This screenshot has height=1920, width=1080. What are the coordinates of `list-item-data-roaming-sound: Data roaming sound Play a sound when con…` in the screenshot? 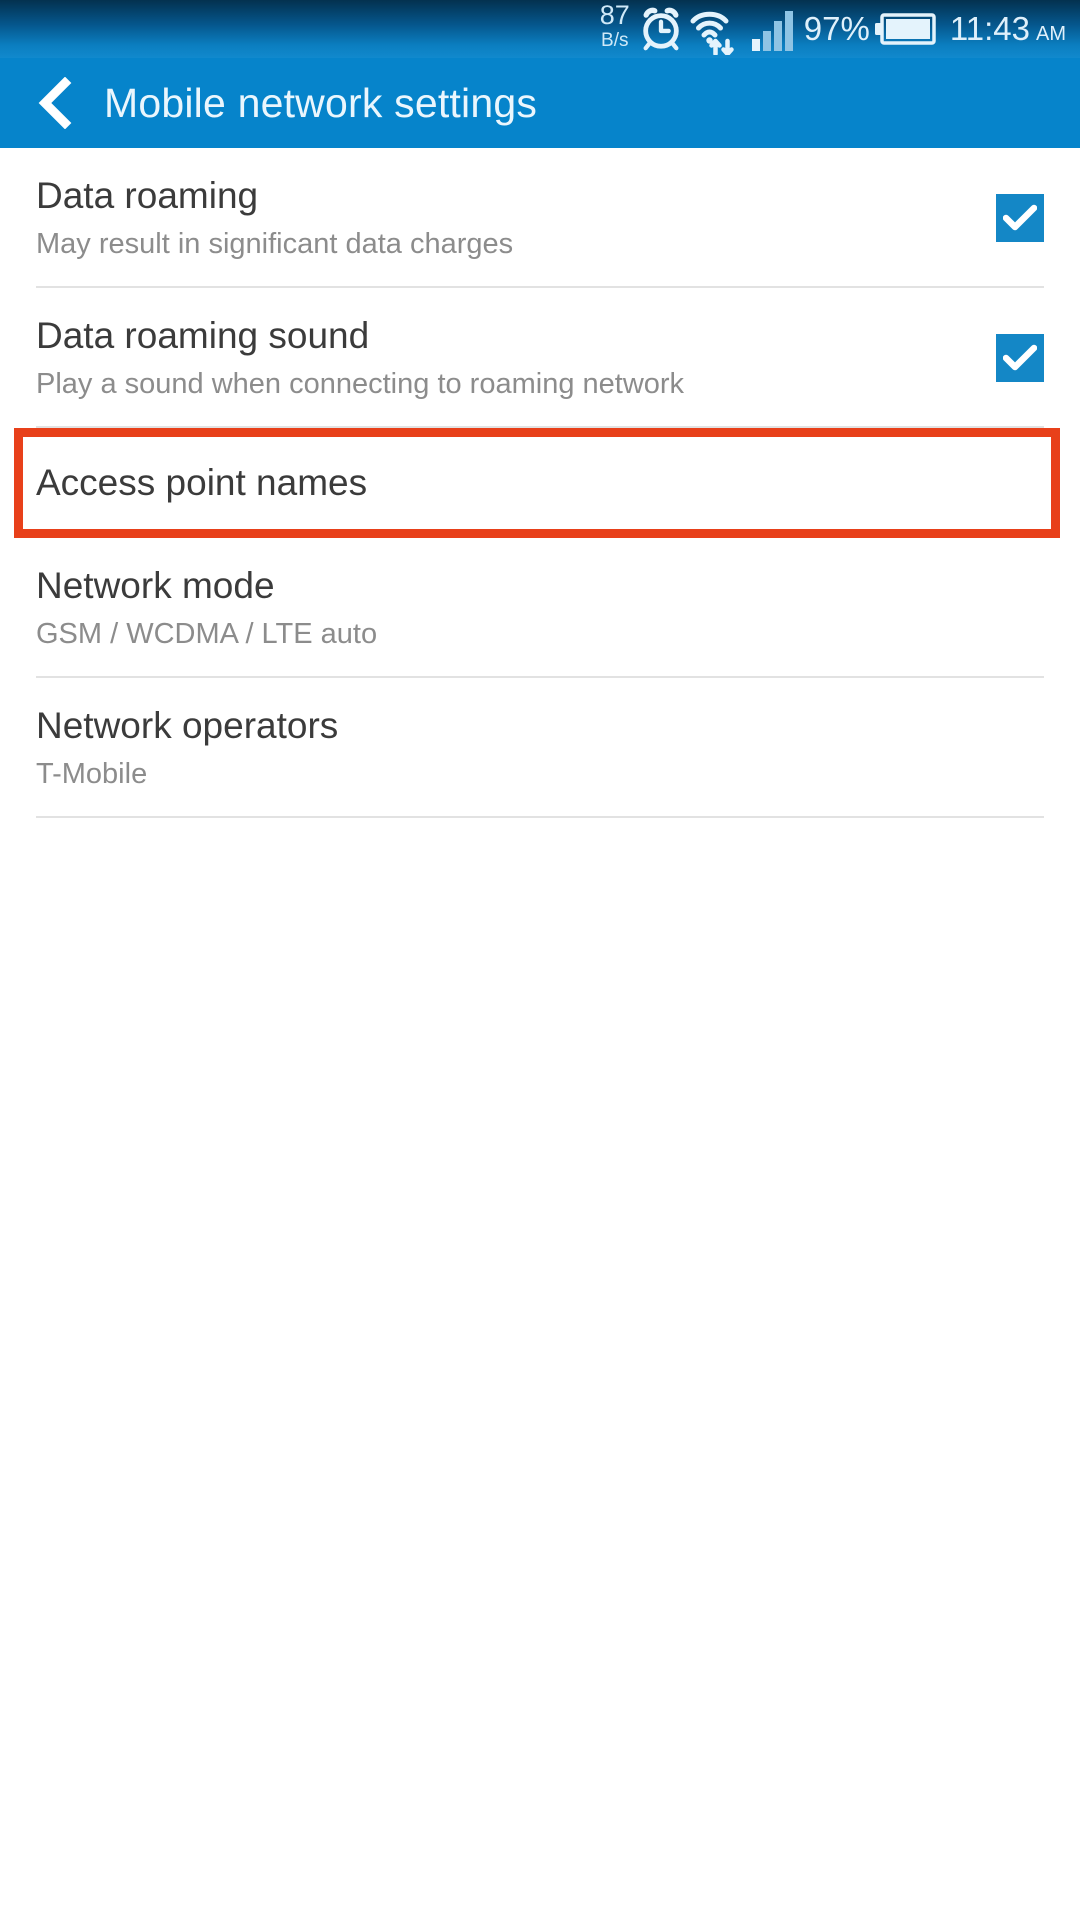 It's located at (540, 358).